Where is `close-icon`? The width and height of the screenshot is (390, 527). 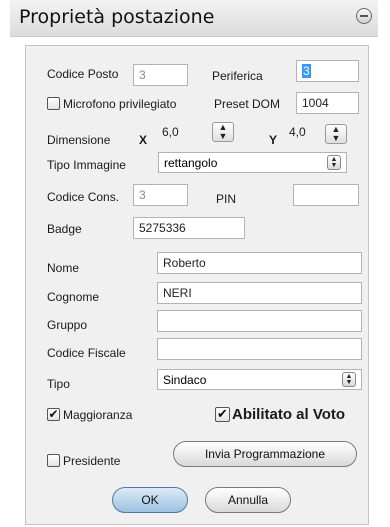
close-icon is located at coordinates (364, 16).